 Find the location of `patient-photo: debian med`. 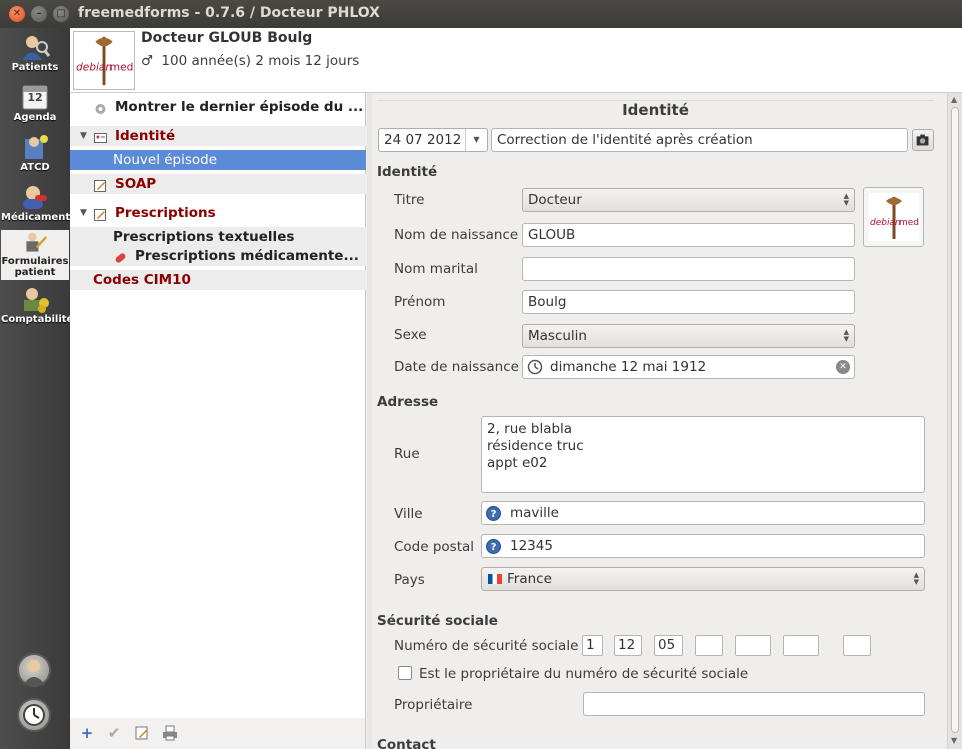

patient-photo: debian med is located at coordinates (894, 217).